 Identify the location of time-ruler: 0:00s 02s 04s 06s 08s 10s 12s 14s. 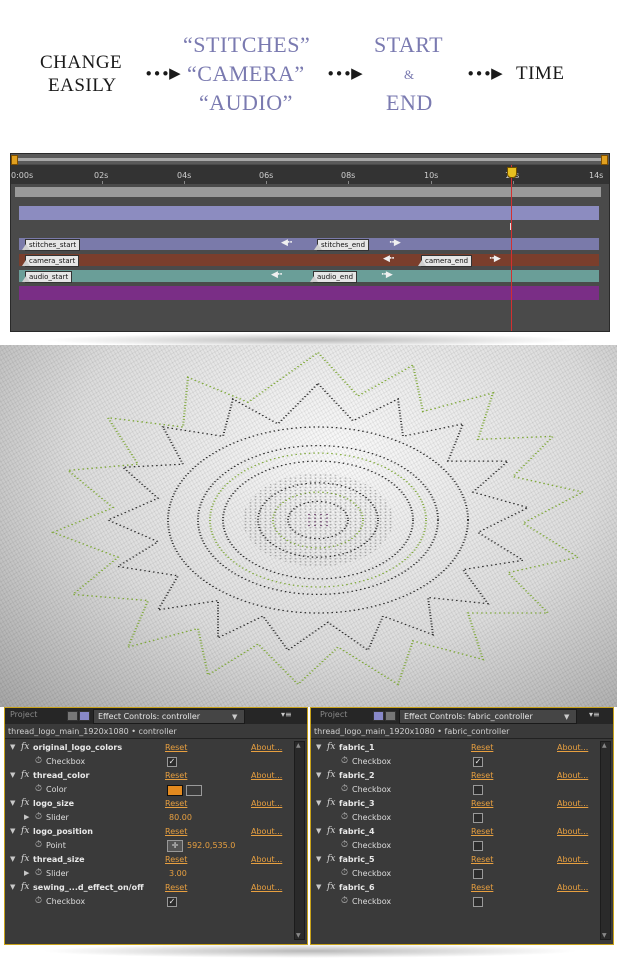
(310, 174).